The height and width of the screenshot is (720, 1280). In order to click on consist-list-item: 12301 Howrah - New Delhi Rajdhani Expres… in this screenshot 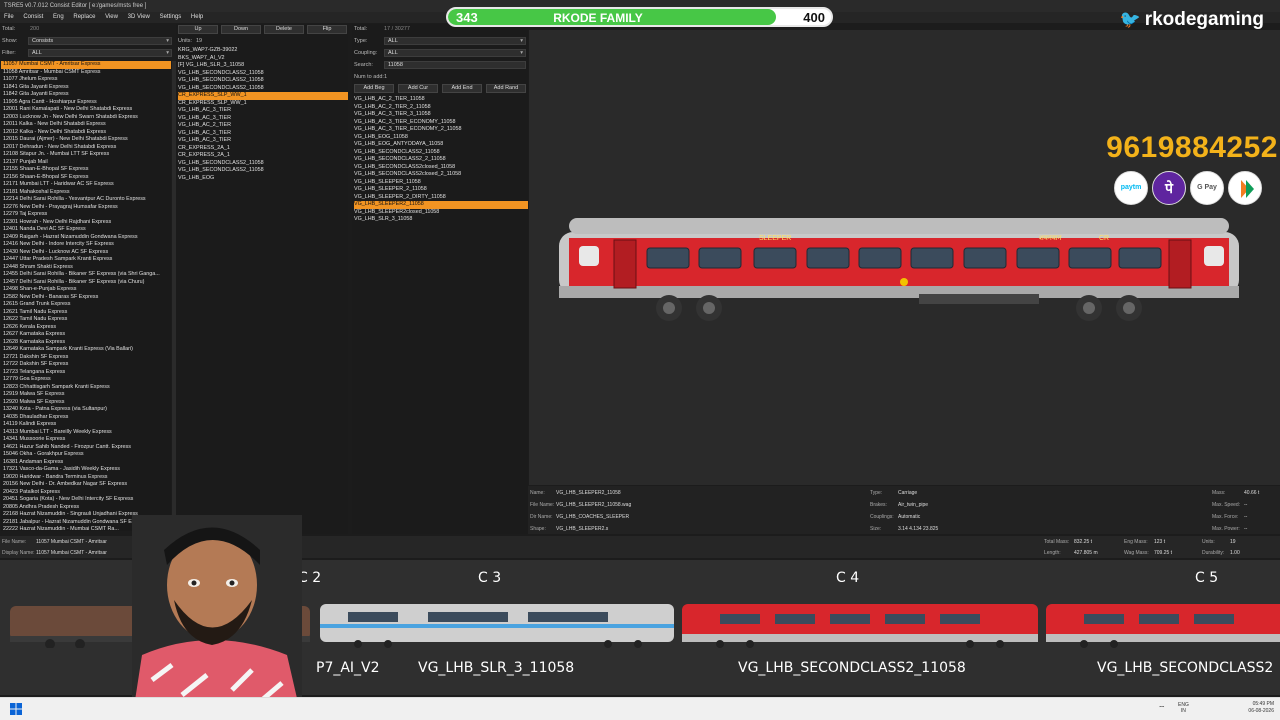, I will do `click(86, 223)`.